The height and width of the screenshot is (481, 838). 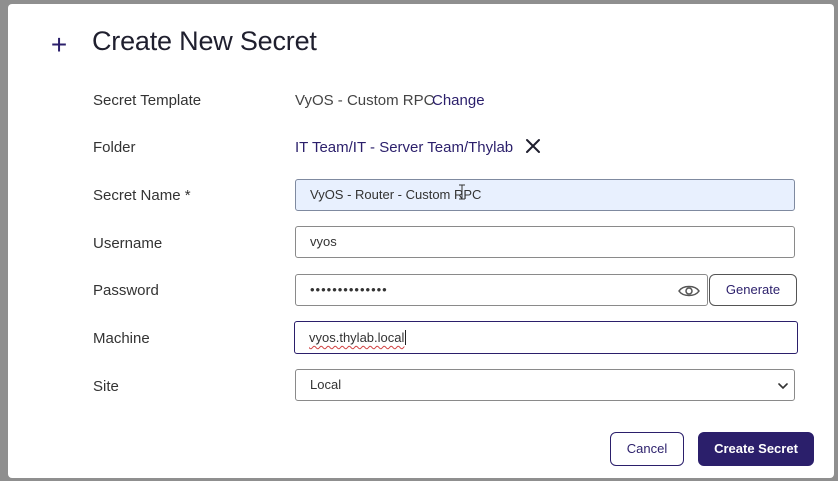 What do you see at coordinates (126, 290) in the screenshot?
I see `password-label: Password` at bounding box center [126, 290].